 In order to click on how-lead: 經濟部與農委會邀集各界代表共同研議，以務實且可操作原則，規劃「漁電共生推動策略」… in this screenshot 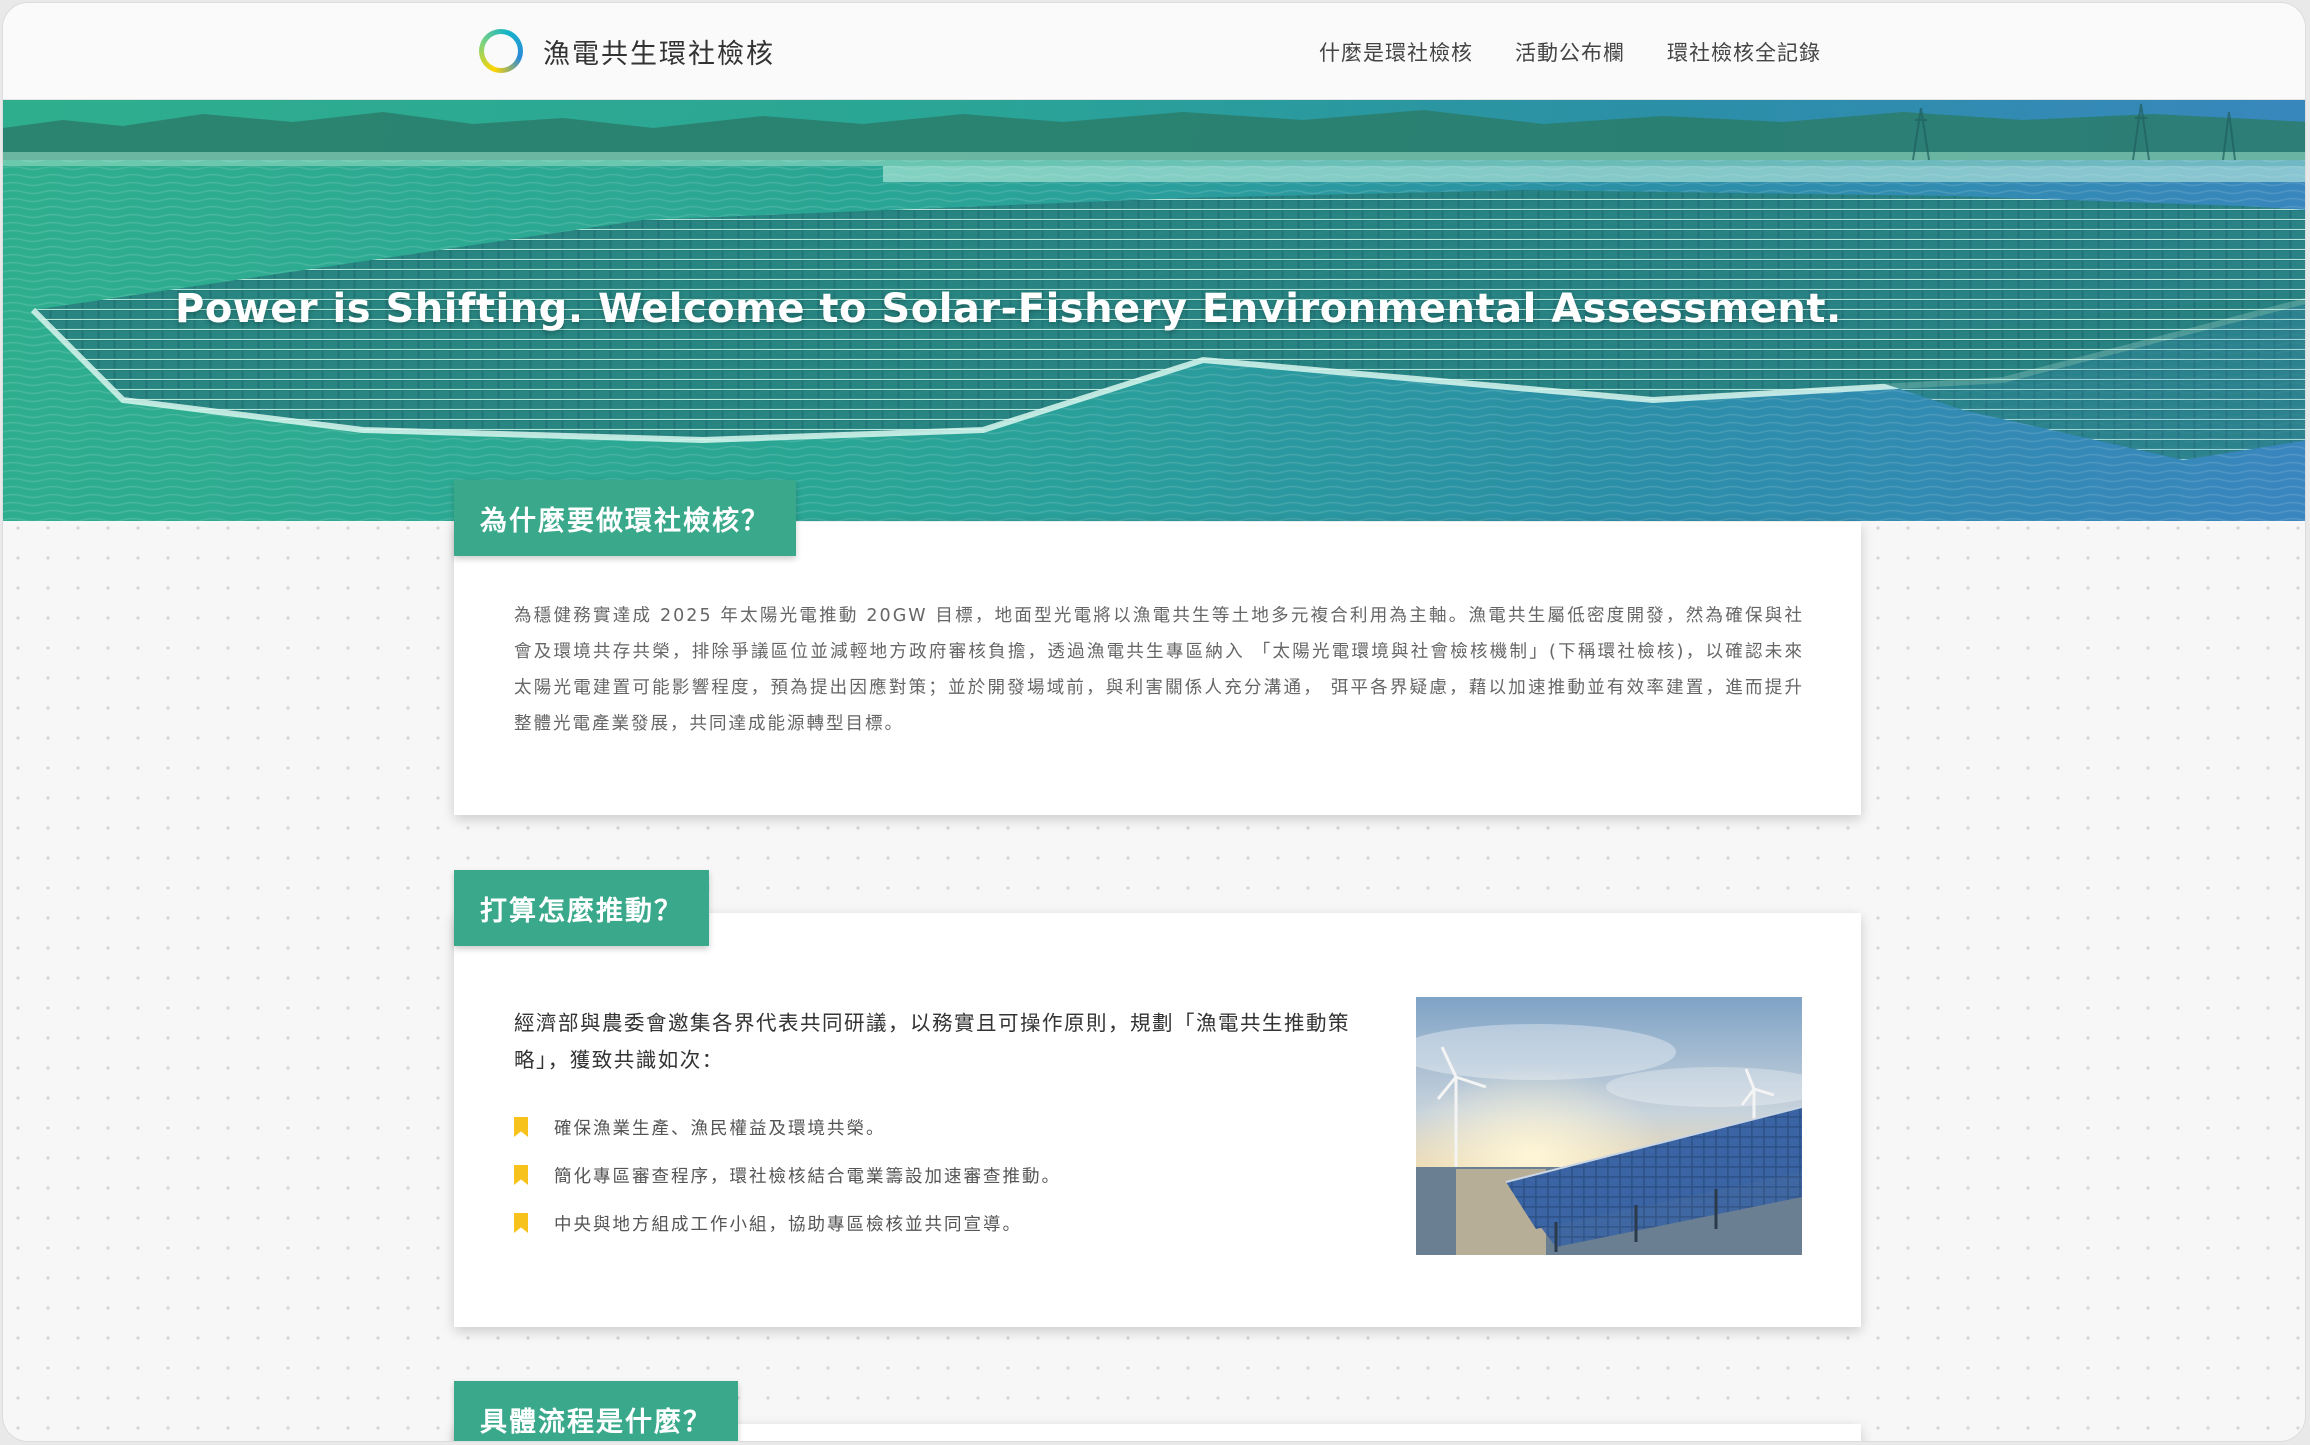, I will do `click(932, 1041)`.